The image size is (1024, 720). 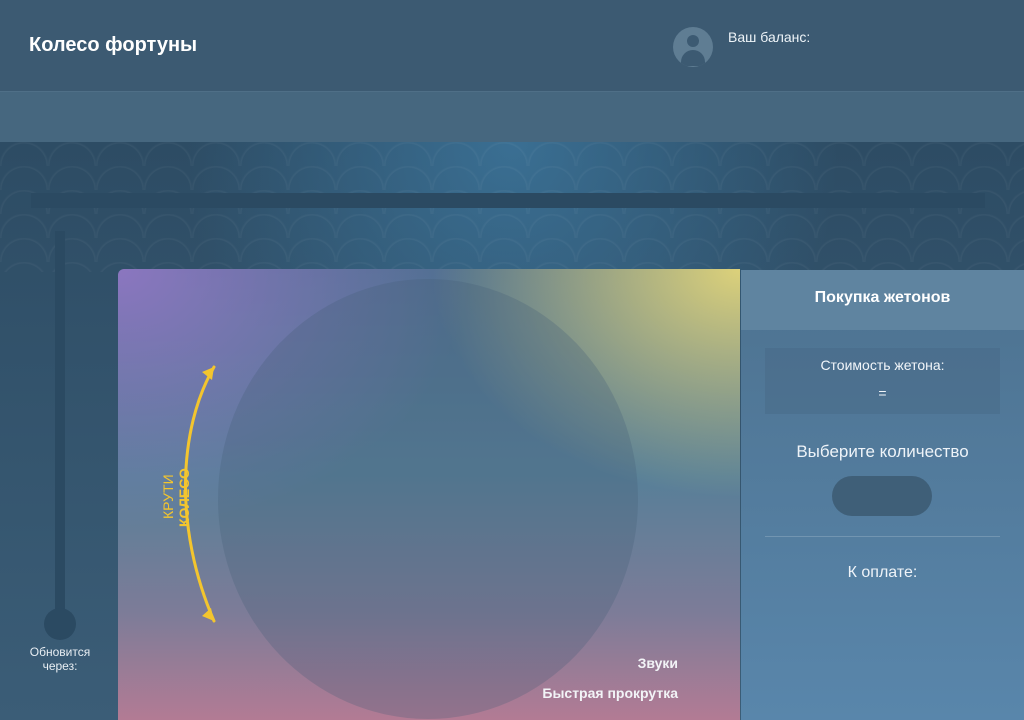 What do you see at coordinates (60, 624) in the screenshot?
I see `refresh-timer-knob` at bounding box center [60, 624].